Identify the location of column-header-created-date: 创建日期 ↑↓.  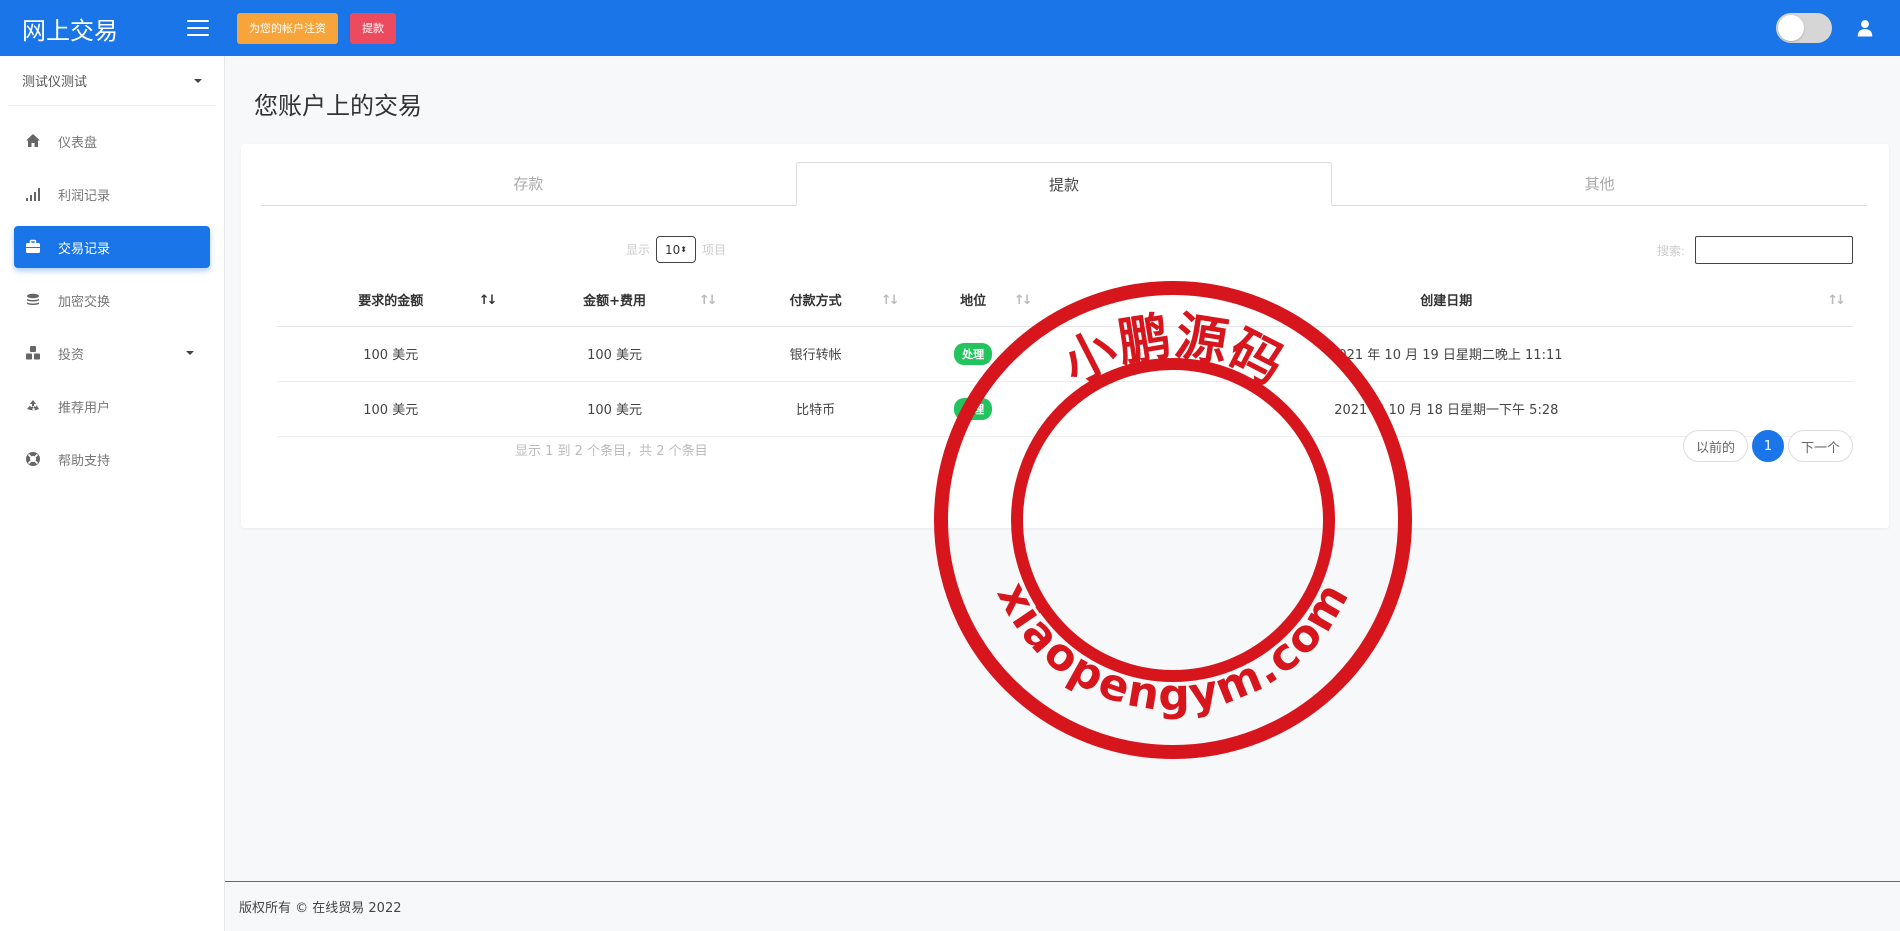
(1446, 300).